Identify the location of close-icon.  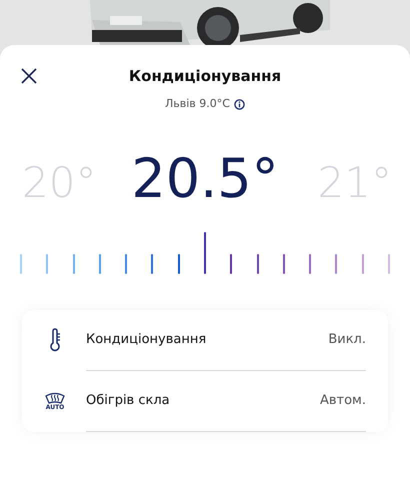
(29, 76).